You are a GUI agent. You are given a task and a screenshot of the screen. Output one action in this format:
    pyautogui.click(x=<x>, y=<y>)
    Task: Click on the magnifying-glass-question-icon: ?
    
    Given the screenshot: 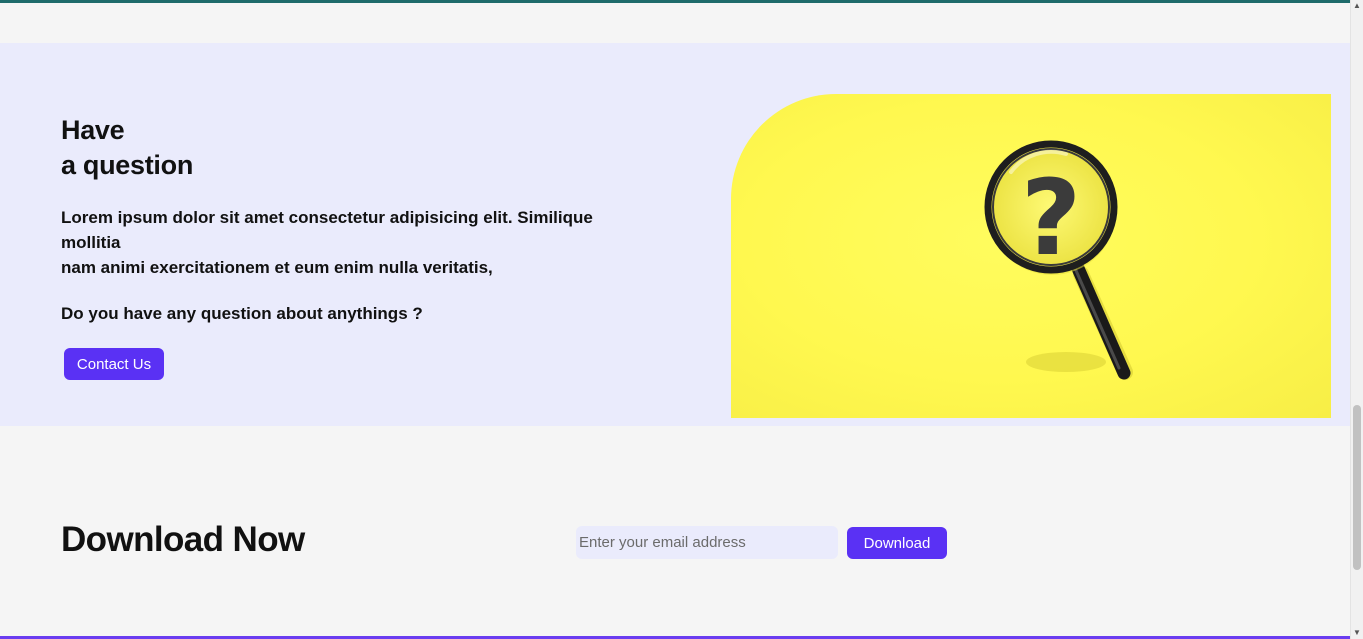 What is the action you would take?
    pyautogui.click(x=1058, y=260)
    